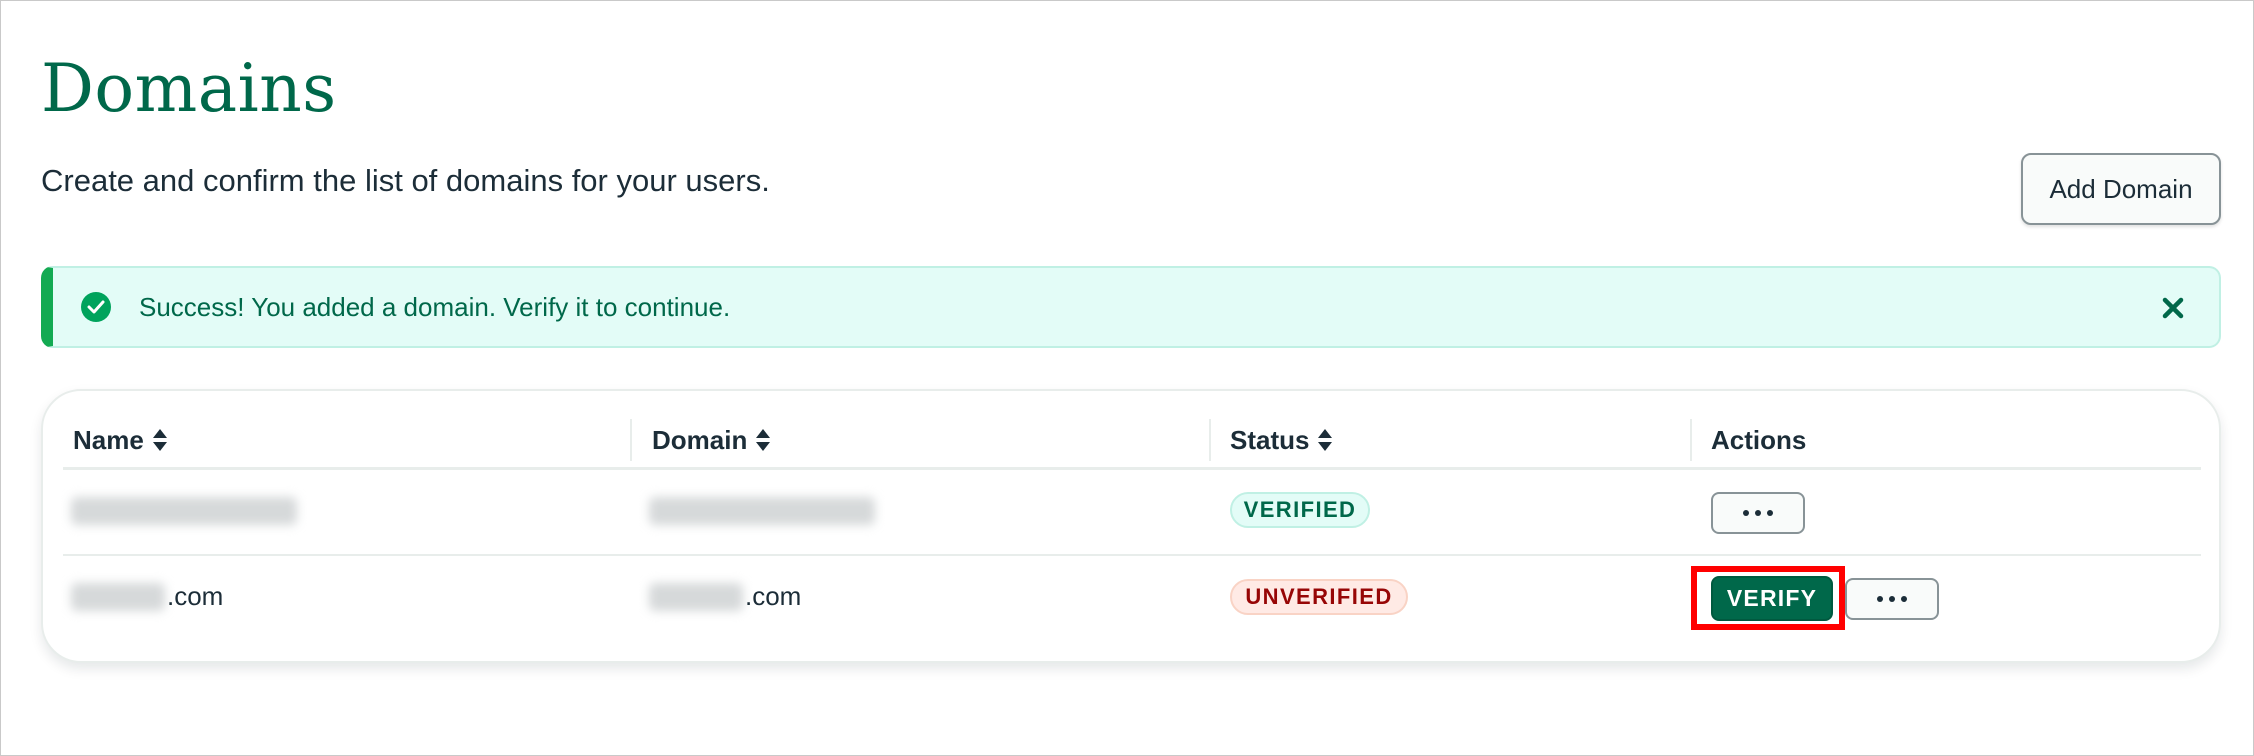 This screenshot has width=2254, height=756. Describe the element at coordinates (2121, 189) in the screenshot. I see `add-domain-button: Add Domain` at that location.